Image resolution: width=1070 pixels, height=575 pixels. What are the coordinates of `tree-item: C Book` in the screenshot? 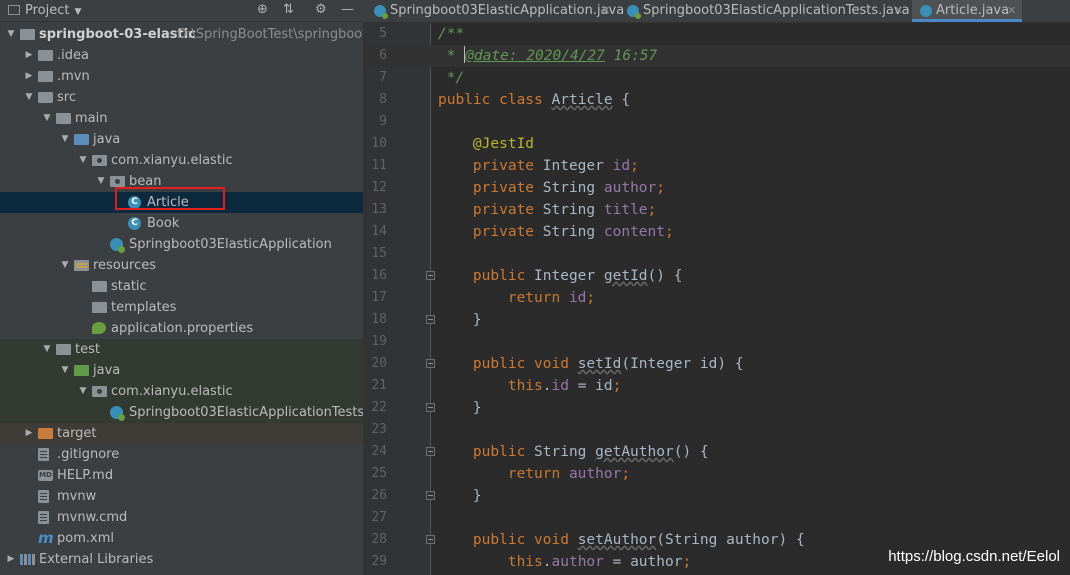 It's located at (181, 223).